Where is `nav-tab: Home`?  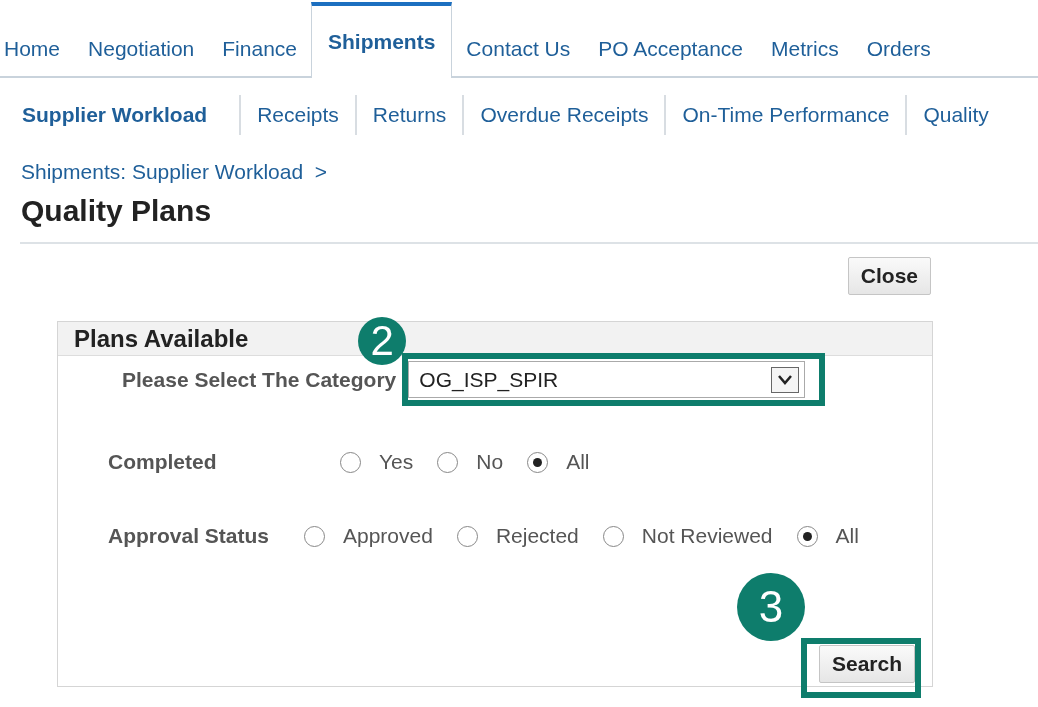 nav-tab: Home is located at coordinates (37, 49).